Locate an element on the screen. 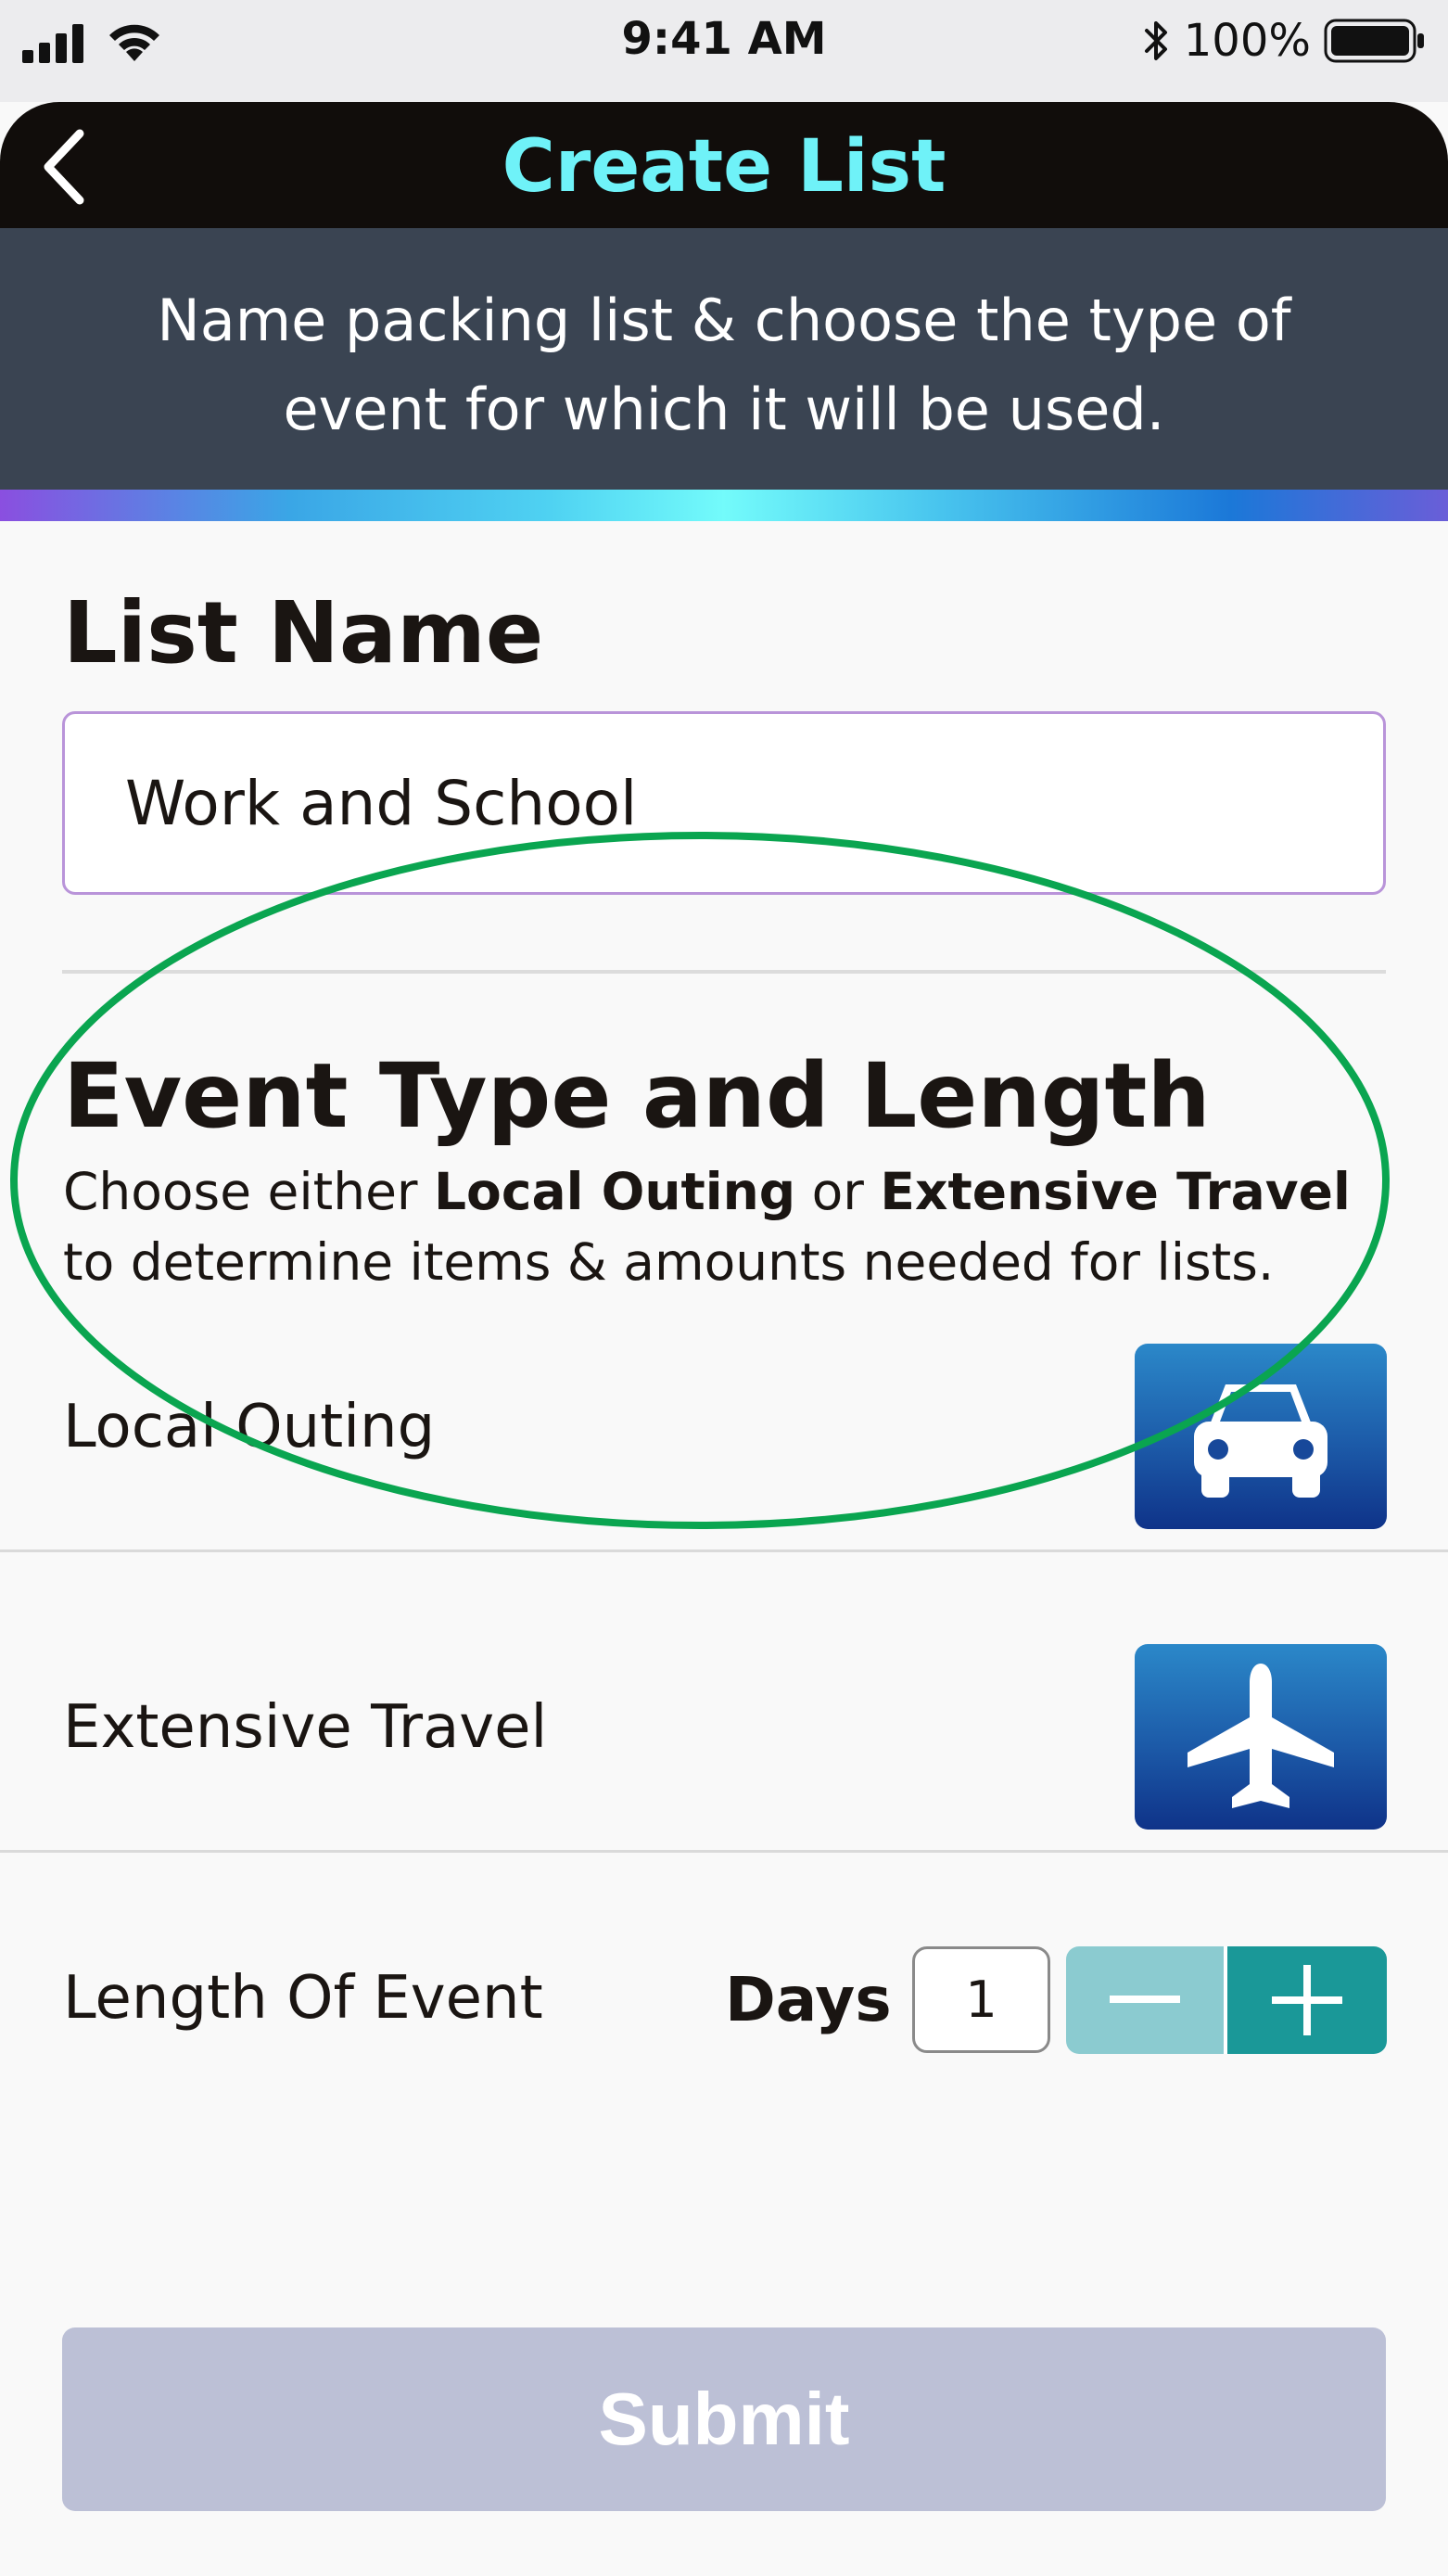 This screenshot has height=2576, width=1448. days-stepper is located at coordinates (1227, 2000).